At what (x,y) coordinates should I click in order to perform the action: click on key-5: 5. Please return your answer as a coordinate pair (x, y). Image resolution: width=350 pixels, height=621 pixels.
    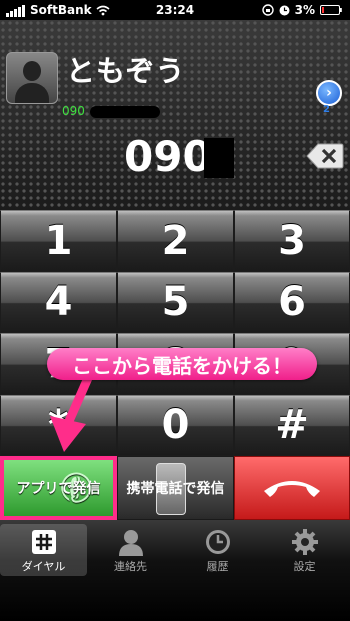
    Looking at the image, I should click on (175, 302).